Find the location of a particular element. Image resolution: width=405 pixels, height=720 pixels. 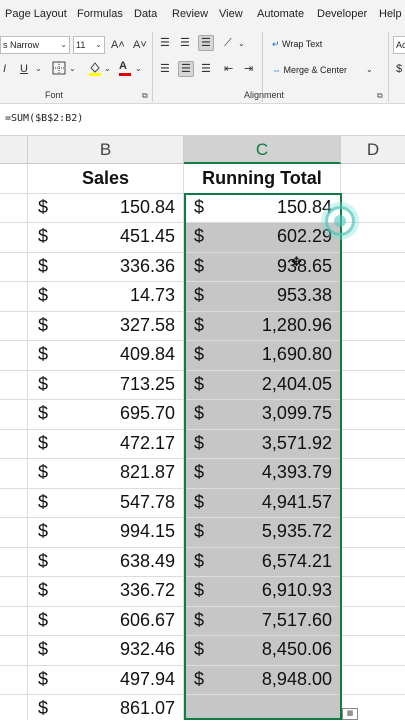

running-total-cell: $2,404.05 is located at coordinates (262, 384).